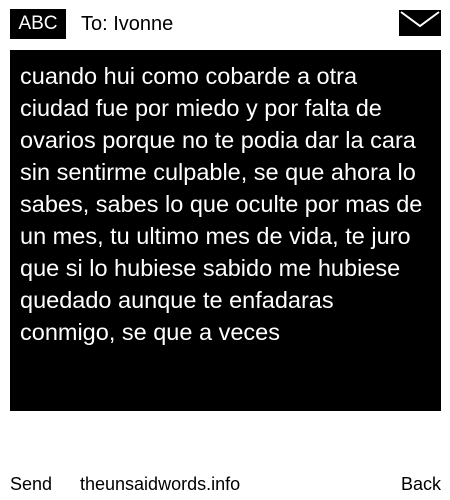 The height and width of the screenshot is (500, 450). Describe the element at coordinates (420, 23) in the screenshot. I see `envelope-icon` at that location.